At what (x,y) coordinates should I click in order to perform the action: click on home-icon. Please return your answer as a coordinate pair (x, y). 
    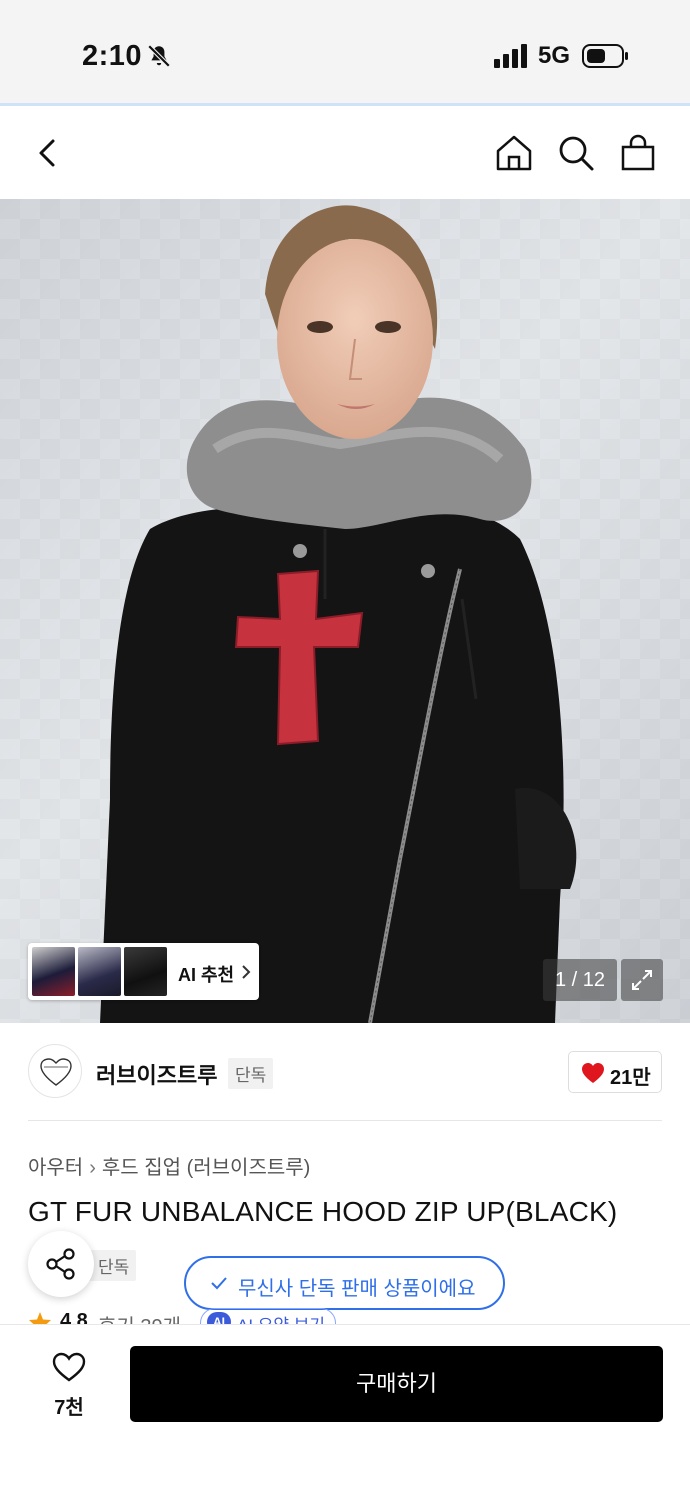
    Looking at the image, I should click on (514, 153).